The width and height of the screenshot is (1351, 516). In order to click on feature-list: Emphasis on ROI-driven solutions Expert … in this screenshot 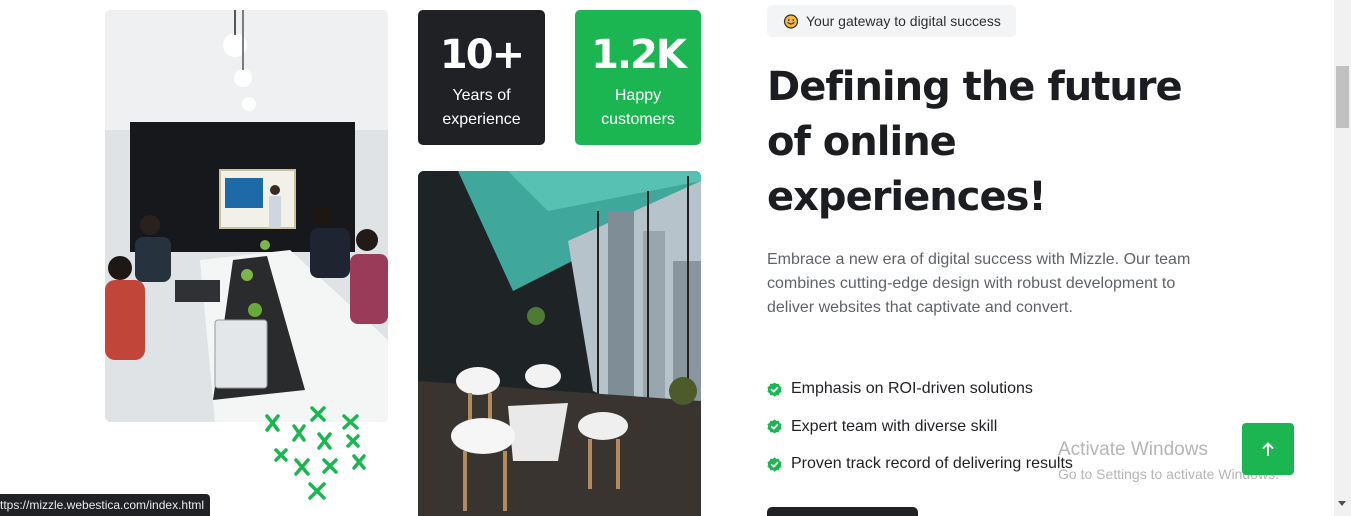, I will do `click(920, 433)`.